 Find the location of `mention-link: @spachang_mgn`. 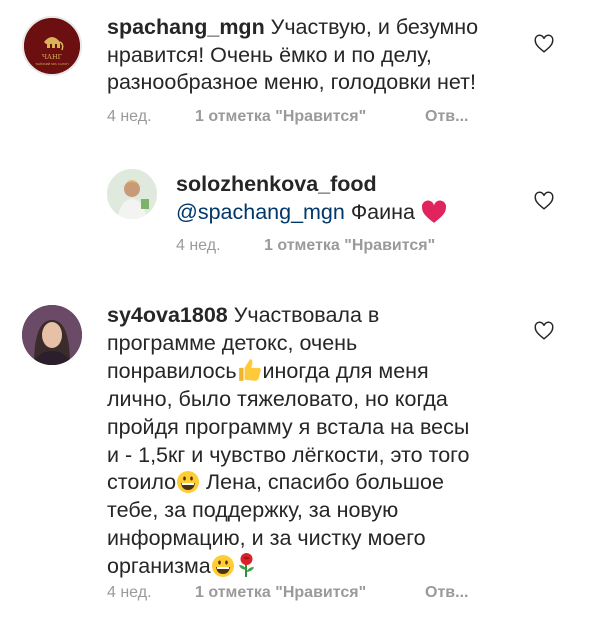

mention-link: @spachang_mgn is located at coordinates (260, 212).